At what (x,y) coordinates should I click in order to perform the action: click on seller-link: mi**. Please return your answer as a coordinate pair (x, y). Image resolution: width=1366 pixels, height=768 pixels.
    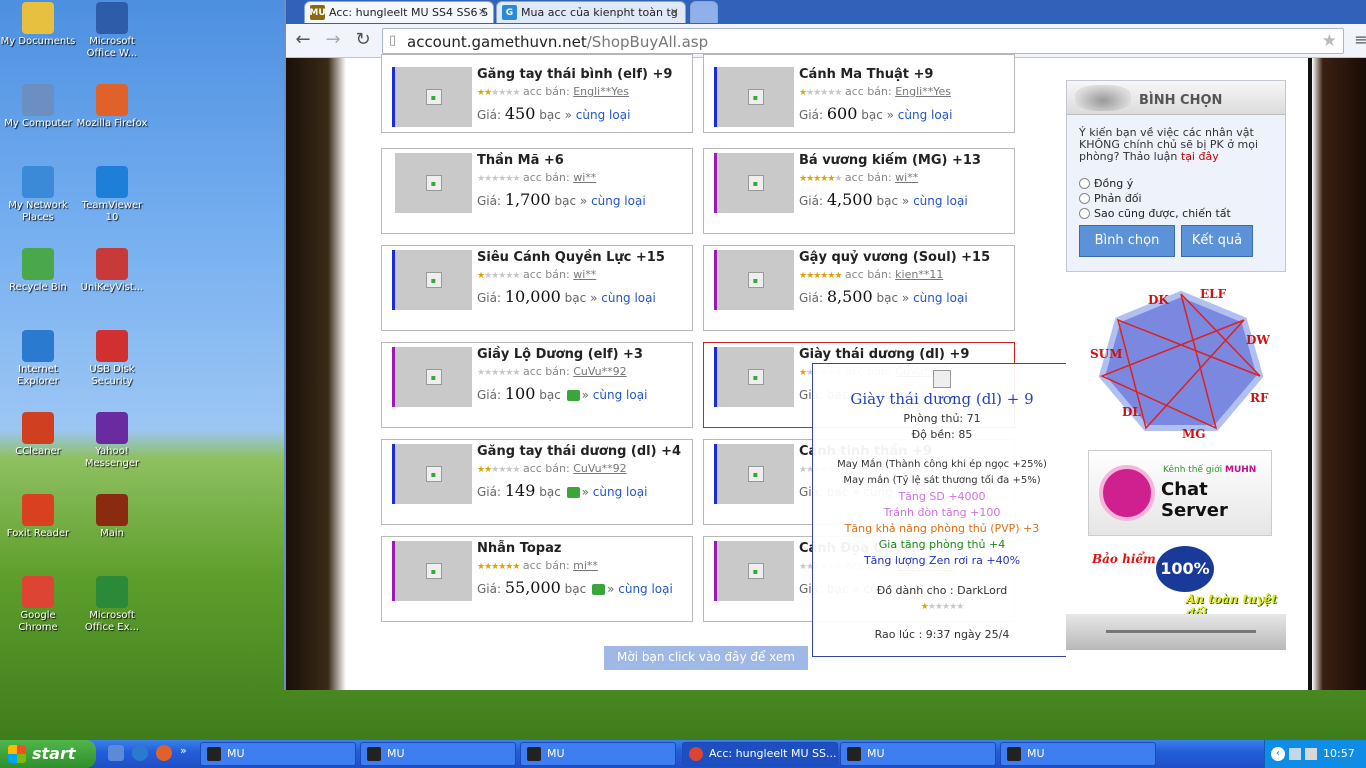
    Looking at the image, I should click on (585, 565).